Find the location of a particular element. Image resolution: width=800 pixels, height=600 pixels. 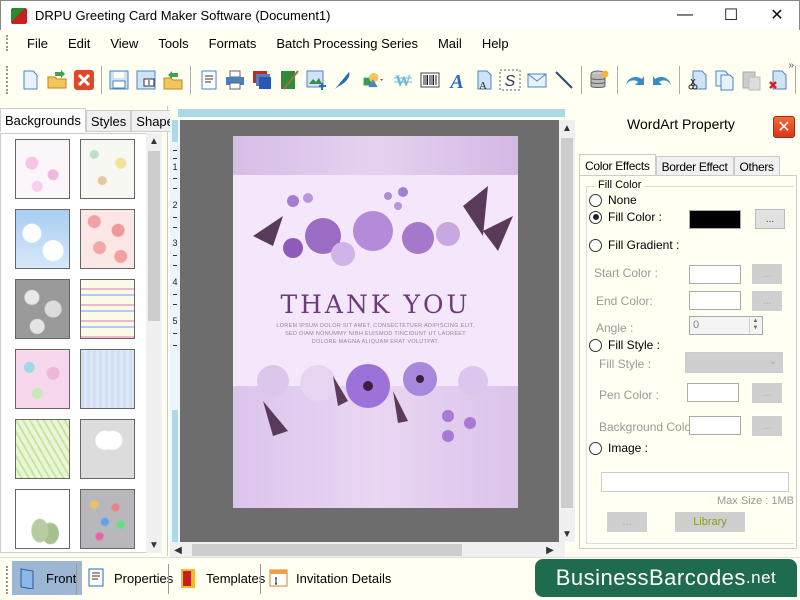

thumbnail-colorful-sparkles is located at coordinates (107, 519).